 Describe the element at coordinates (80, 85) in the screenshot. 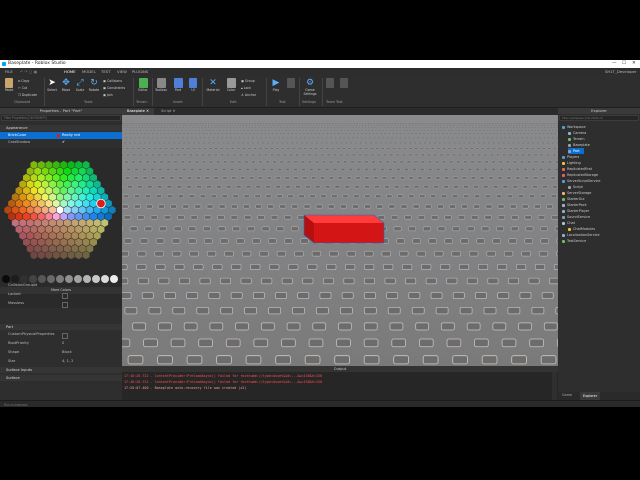

I see `scale-tool-button: ⤢ Scale` at that location.